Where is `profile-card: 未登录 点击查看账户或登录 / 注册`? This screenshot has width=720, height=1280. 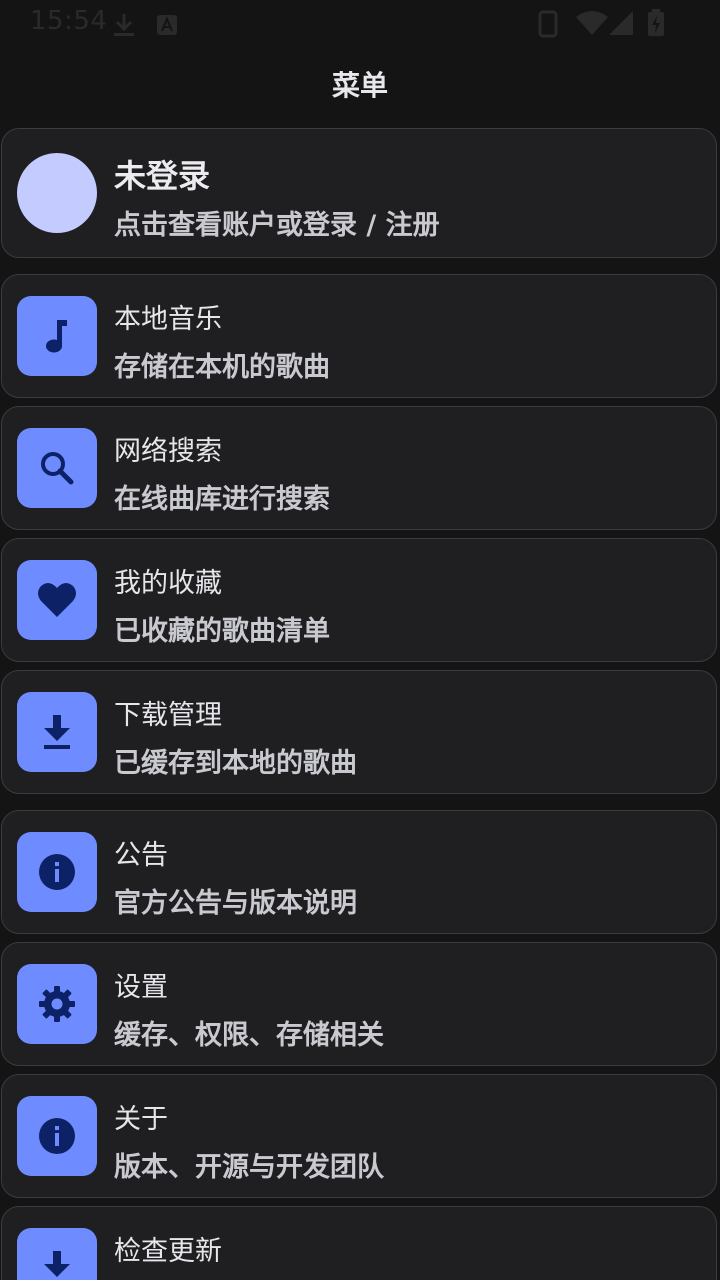 profile-card: 未登录 点击查看账户或登录 / 注册 is located at coordinates (359, 193).